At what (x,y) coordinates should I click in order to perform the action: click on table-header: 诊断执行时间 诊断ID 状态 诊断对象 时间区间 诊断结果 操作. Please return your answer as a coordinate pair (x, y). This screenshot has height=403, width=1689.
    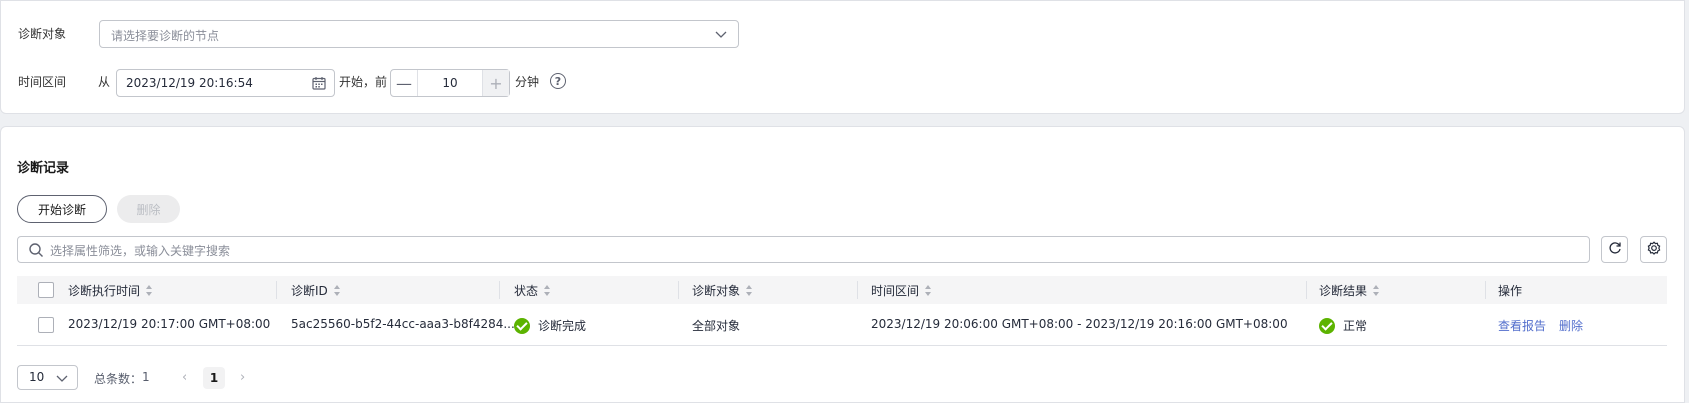
    Looking at the image, I should click on (842, 290).